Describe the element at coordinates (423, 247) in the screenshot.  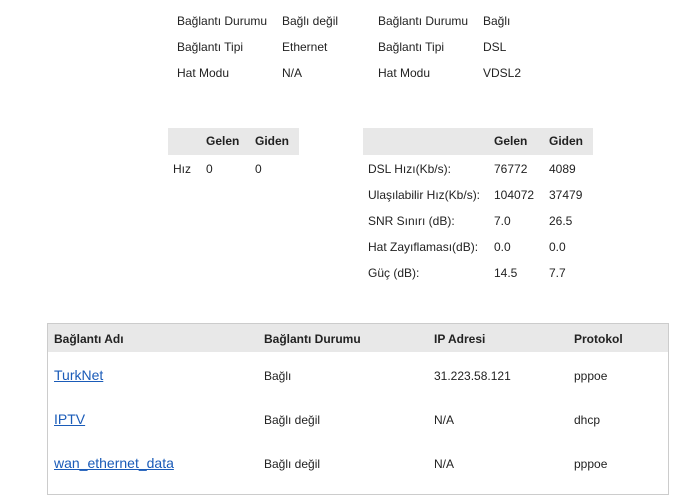
I see `row-label: Hat Zayıflaması(dB):` at that location.